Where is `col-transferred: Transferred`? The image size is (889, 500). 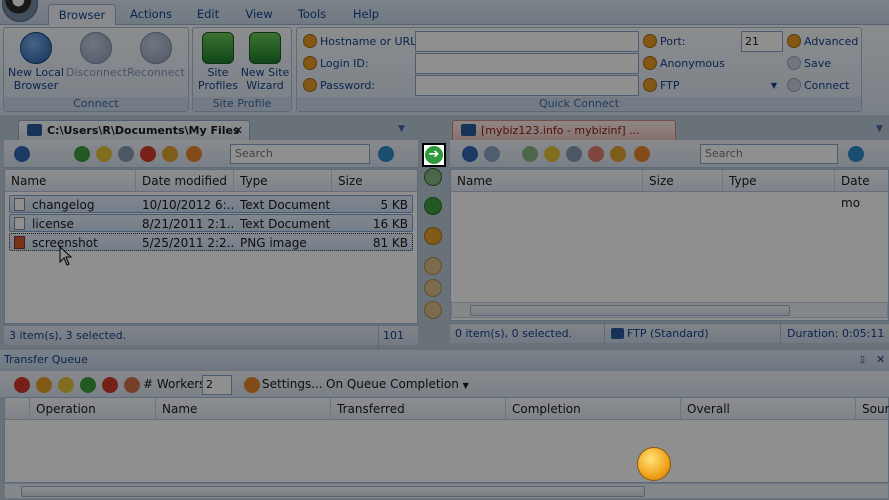
col-transferred: Transferred is located at coordinates (418, 409).